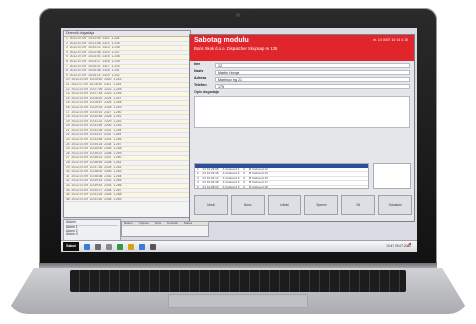 The height and width of the screenshot is (324, 476). Describe the element at coordinates (71, 246) in the screenshot. I see `app-logo: Sabot` at that location.